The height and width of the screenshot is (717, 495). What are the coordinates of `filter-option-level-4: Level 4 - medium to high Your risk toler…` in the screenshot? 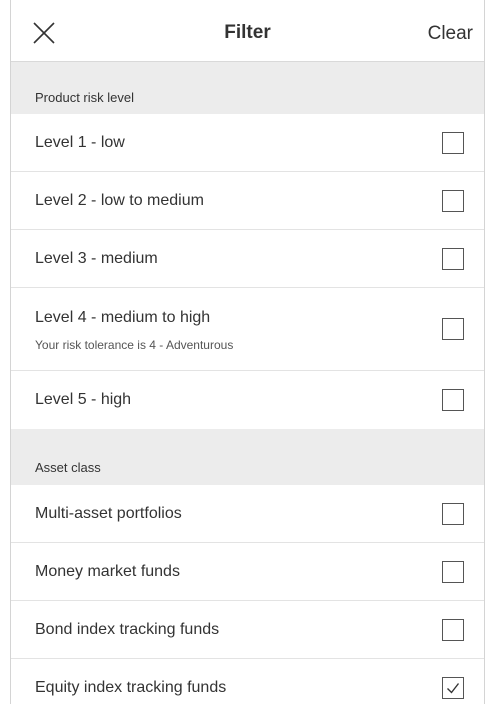 It's located at (247, 329).